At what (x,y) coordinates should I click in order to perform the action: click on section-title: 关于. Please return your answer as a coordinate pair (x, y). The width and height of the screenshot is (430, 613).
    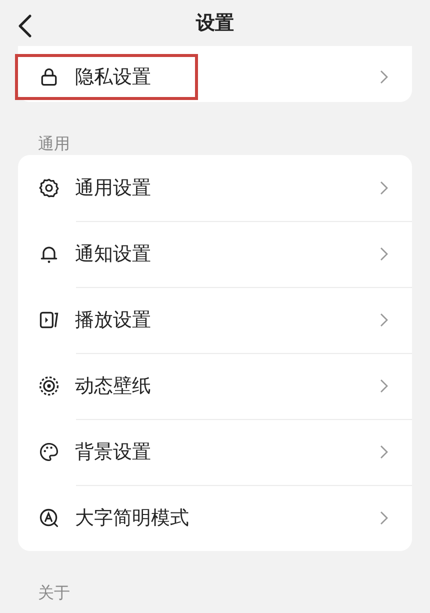
    Looking at the image, I should click on (54, 593).